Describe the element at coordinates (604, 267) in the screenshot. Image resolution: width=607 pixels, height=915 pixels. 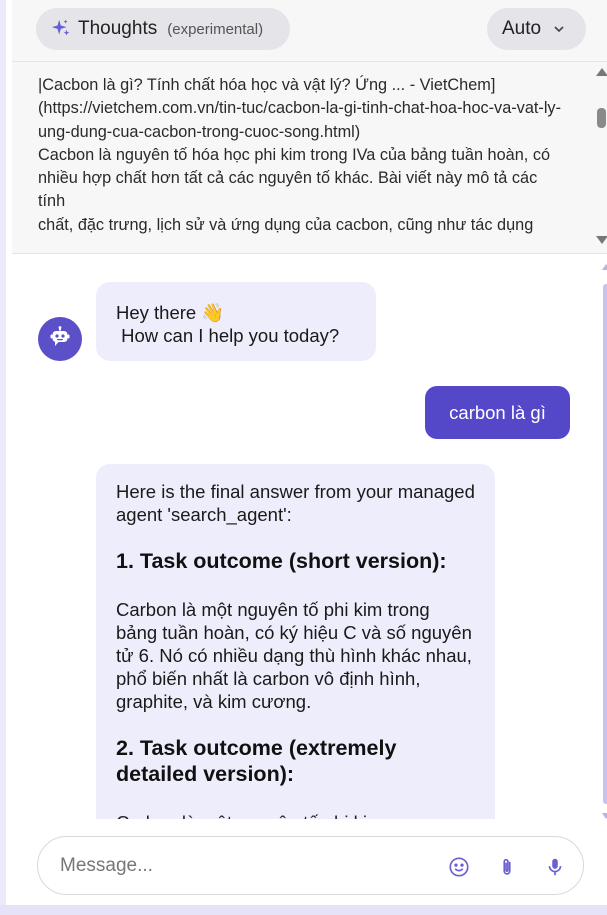
I see `chat-scroll-up` at that location.